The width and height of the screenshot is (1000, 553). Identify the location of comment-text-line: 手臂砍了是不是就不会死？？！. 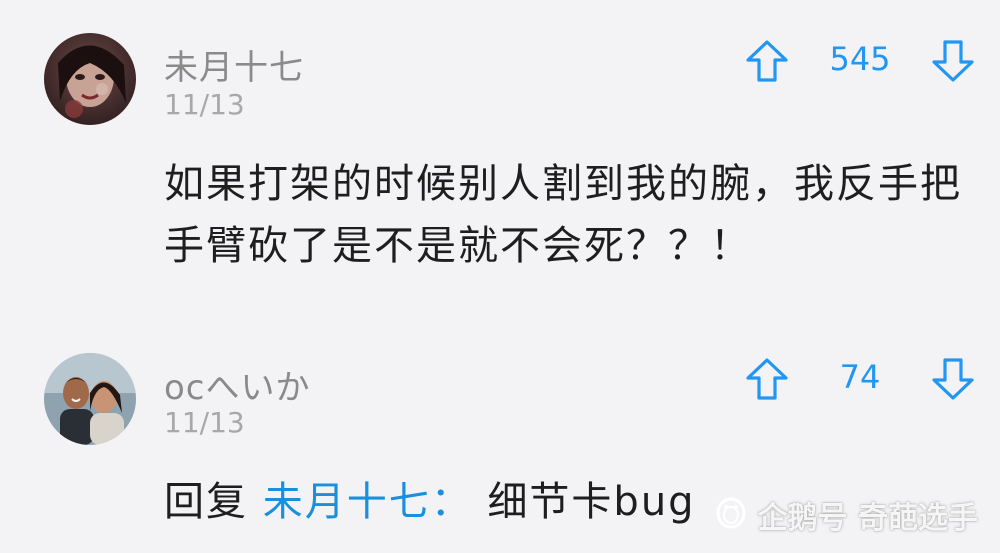
(458, 246).